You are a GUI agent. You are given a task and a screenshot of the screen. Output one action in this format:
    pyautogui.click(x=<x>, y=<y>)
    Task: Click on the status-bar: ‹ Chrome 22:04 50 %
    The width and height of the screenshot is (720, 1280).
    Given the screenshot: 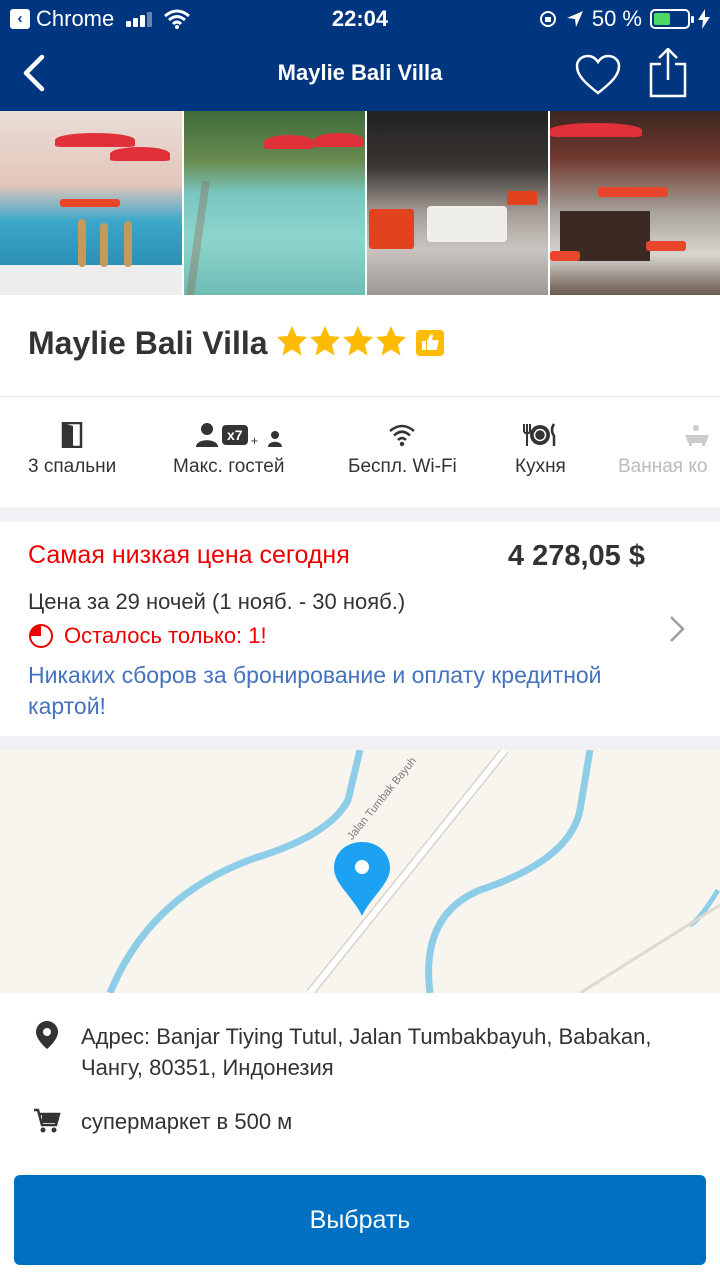 What is the action you would take?
    pyautogui.click(x=360, y=19)
    